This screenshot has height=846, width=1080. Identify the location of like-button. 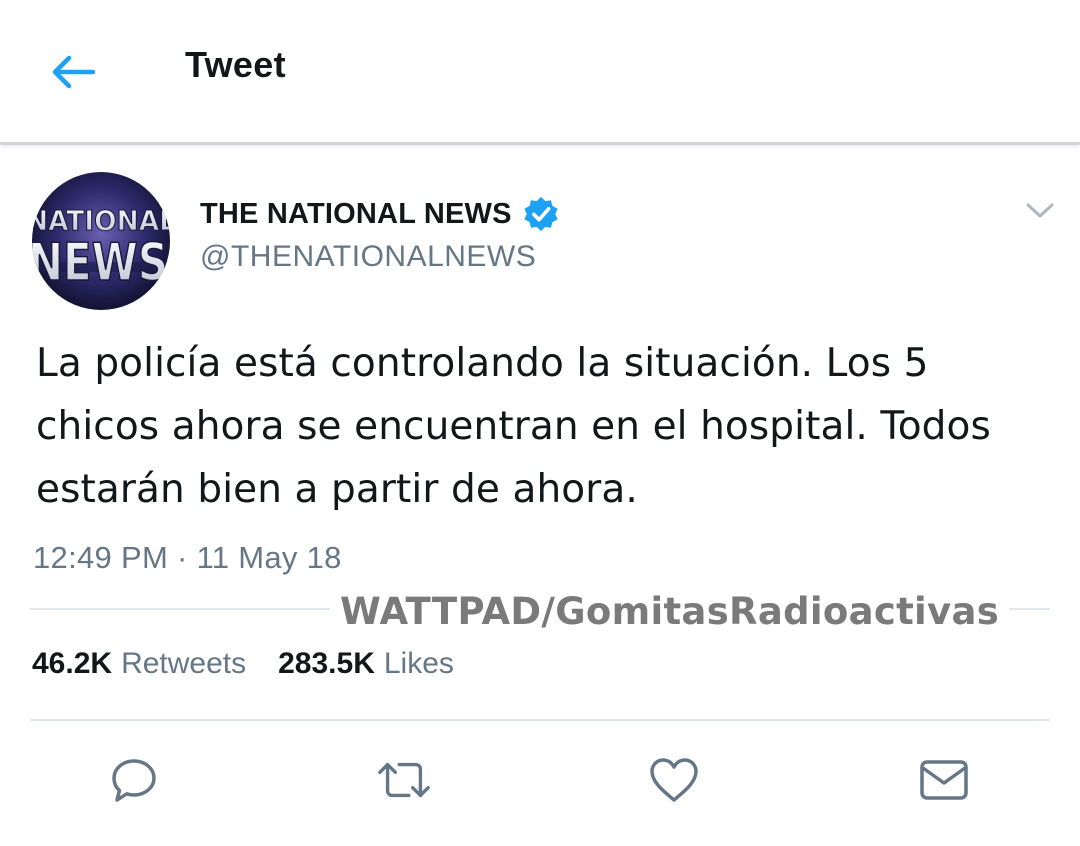
(674, 780).